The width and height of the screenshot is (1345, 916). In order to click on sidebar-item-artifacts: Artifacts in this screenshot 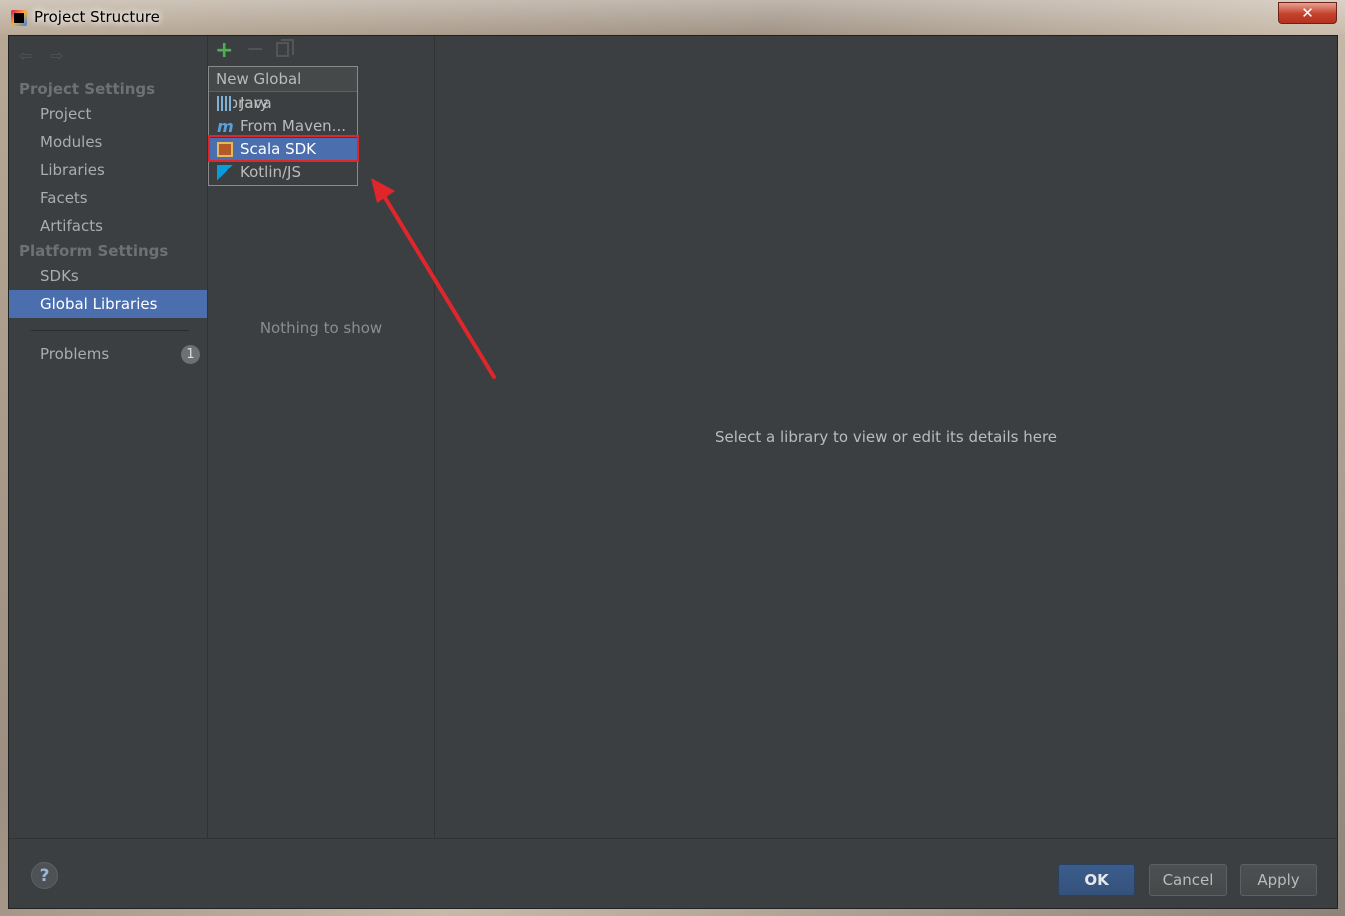, I will do `click(108, 226)`.